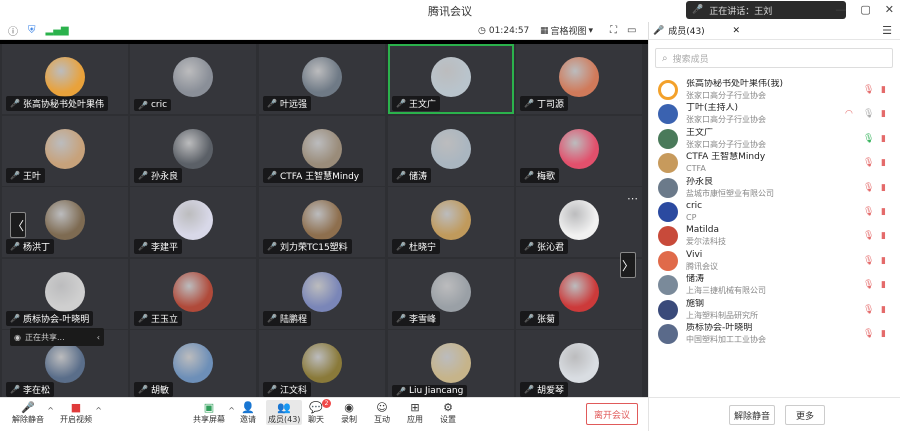  What do you see at coordinates (319, 412) in the screenshot?
I see `chat-button: 💬 2 聊天` at bounding box center [319, 412].